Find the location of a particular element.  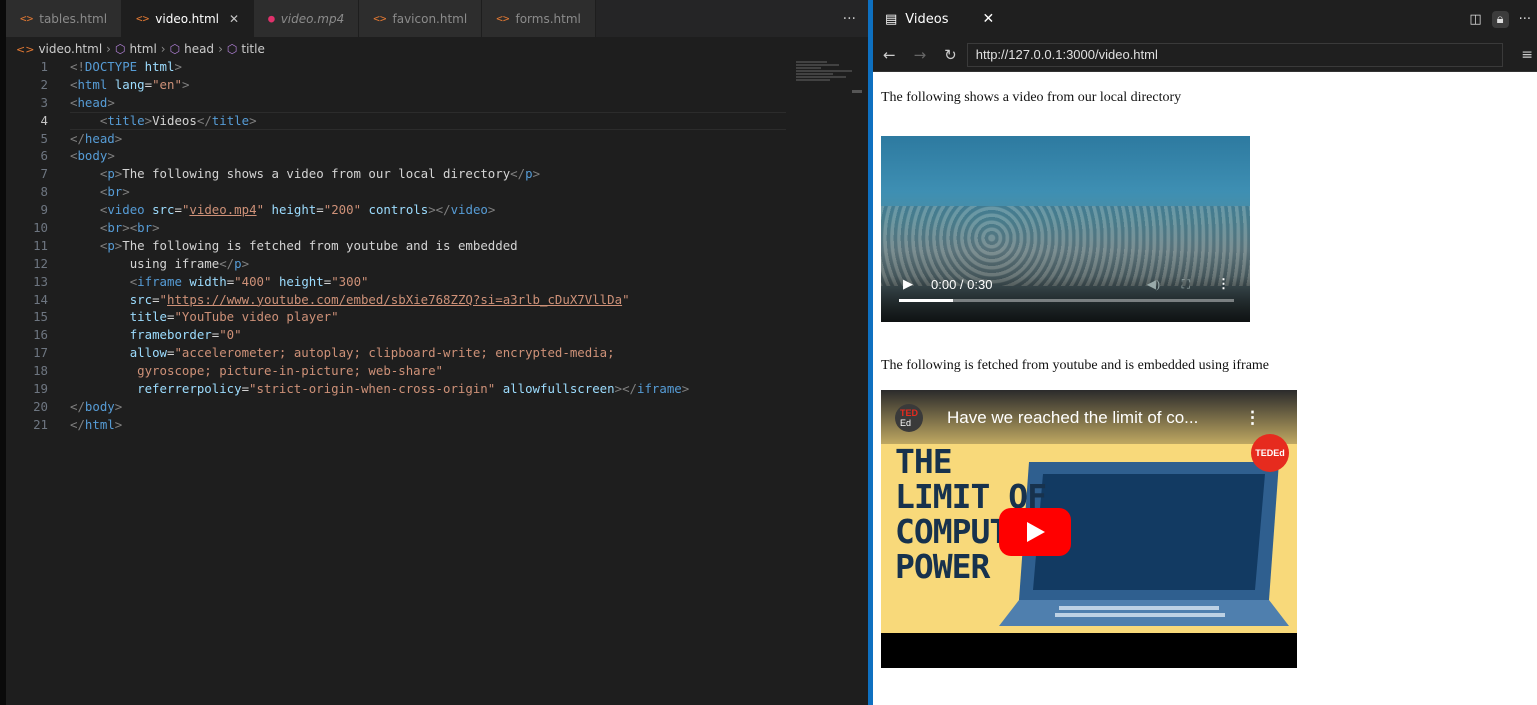

play-icon: ▶ is located at coordinates (908, 284).